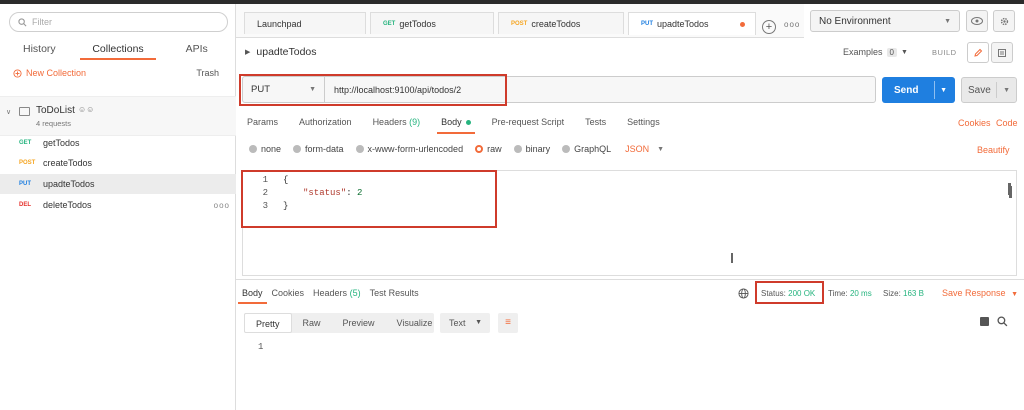 This screenshot has height=410, width=1024. I want to click on tab-response-body: Body, so click(252, 296).